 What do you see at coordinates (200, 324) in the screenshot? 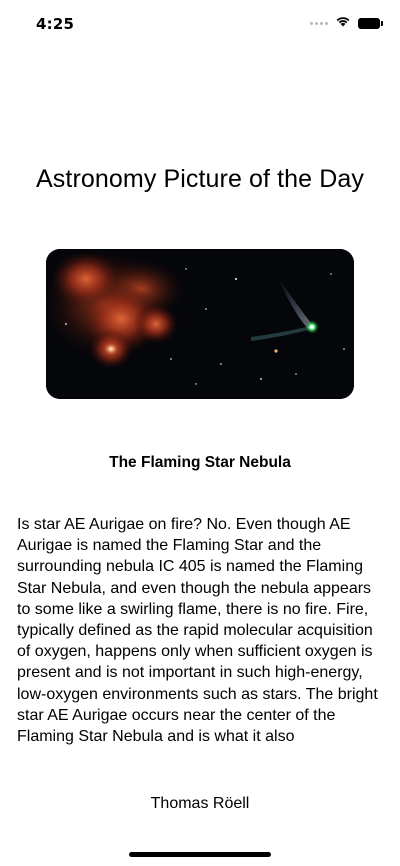
I see `apod-image` at bounding box center [200, 324].